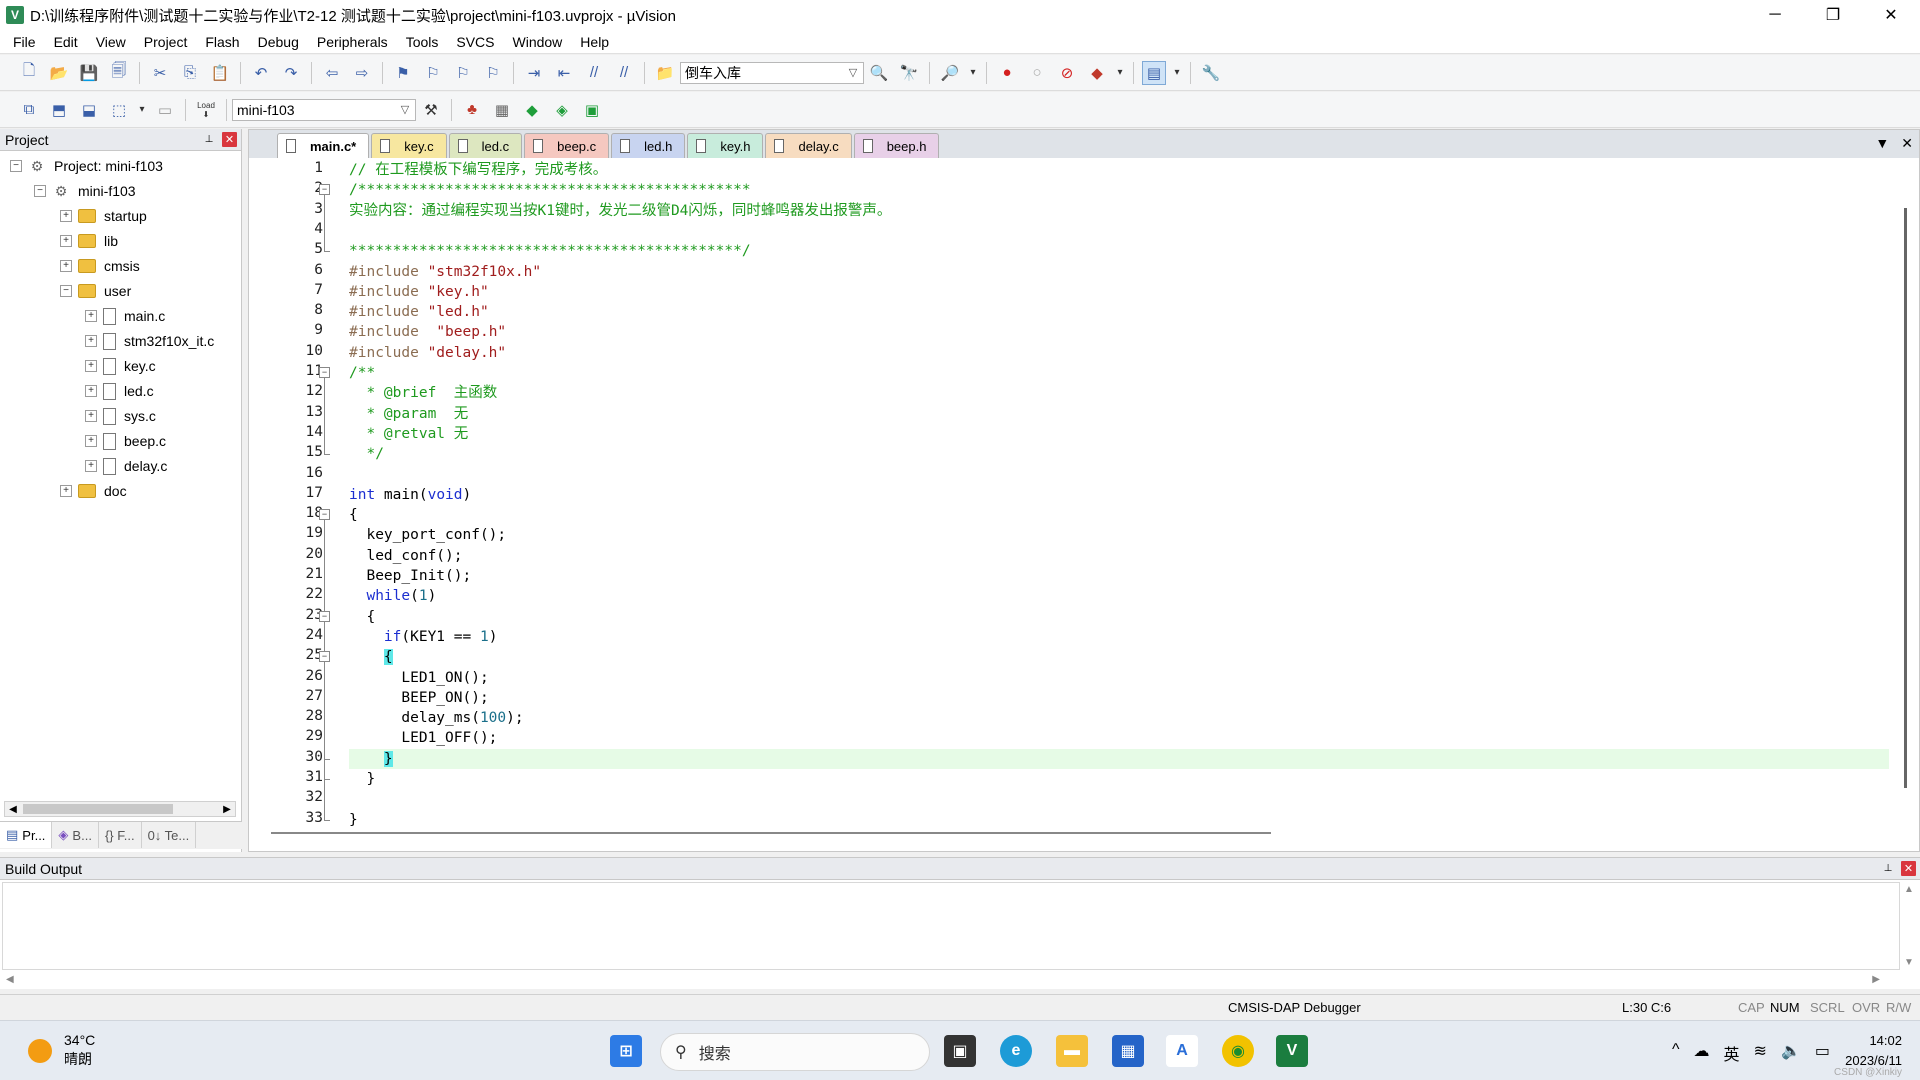  I want to click on paste-icon: 📋, so click(220, 73).